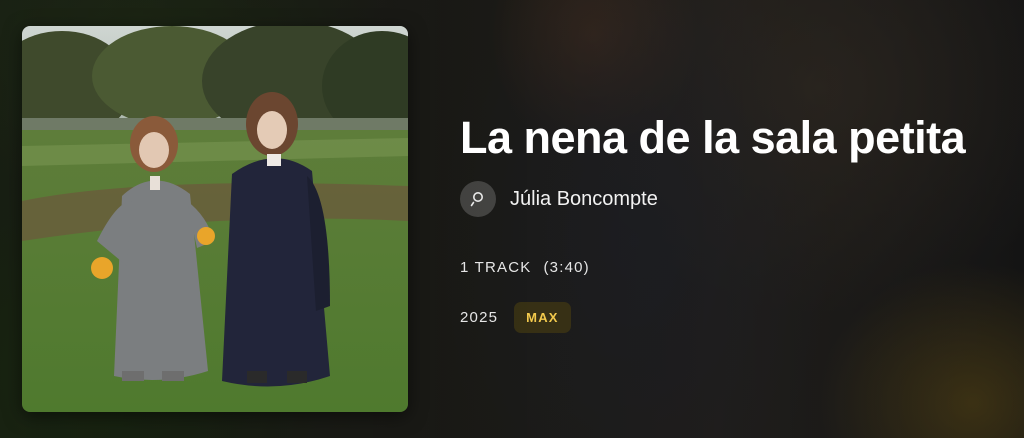 This screenshot has width=1024, height=438. I want to click on quality-badge: MAX, so click(542, 317).